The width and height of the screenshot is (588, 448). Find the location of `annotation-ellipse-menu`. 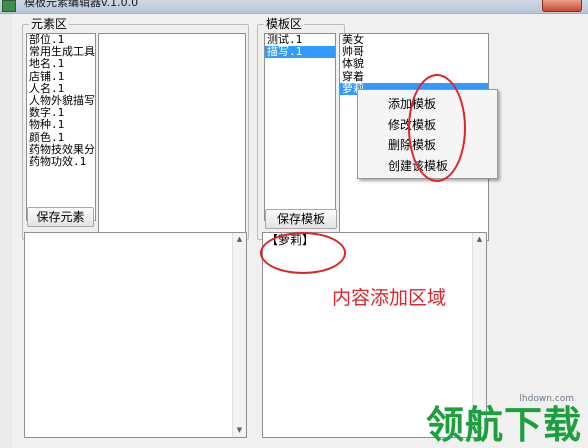

annotation-ellipse-menu is located at coordinates (437, 128).